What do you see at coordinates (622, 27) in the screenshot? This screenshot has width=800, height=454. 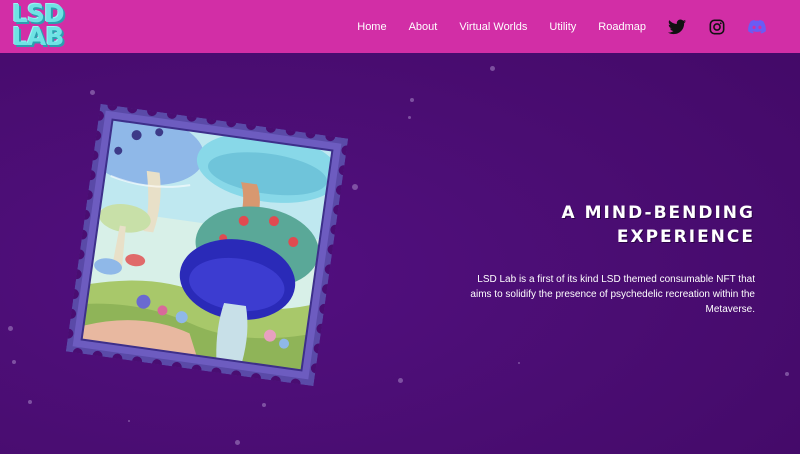 I see `nav-link-roadmap: Roadmap` at bounding box center [622, 27].